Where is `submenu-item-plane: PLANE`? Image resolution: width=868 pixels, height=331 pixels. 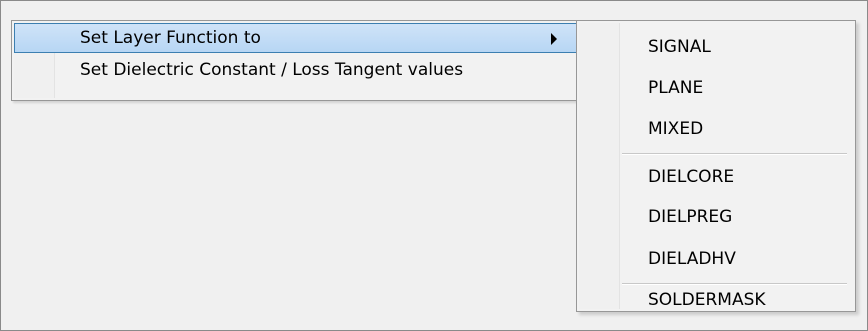 submenu-item-plane: PLANE is located at coordinates (716, 88).